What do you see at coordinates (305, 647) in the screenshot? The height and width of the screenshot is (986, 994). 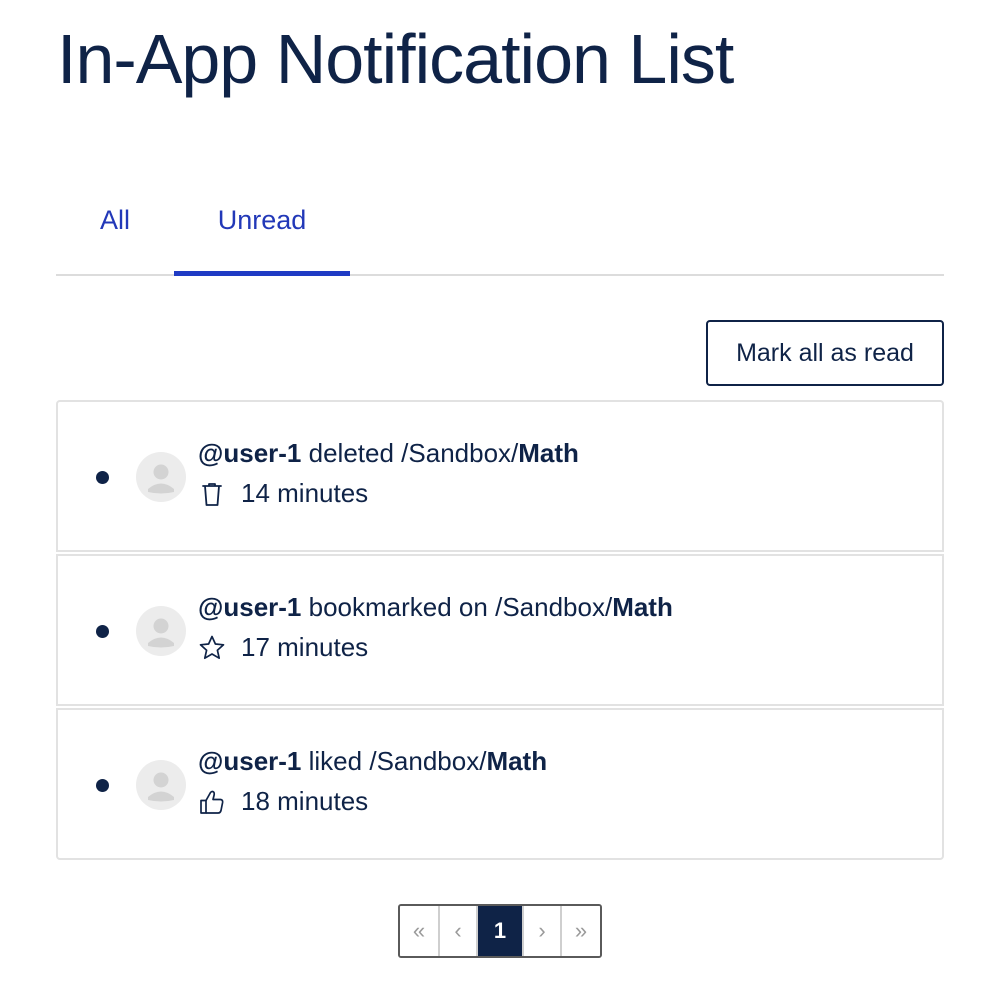 I see `notification-time: 17 minutes` at bounding box center [305, 647].